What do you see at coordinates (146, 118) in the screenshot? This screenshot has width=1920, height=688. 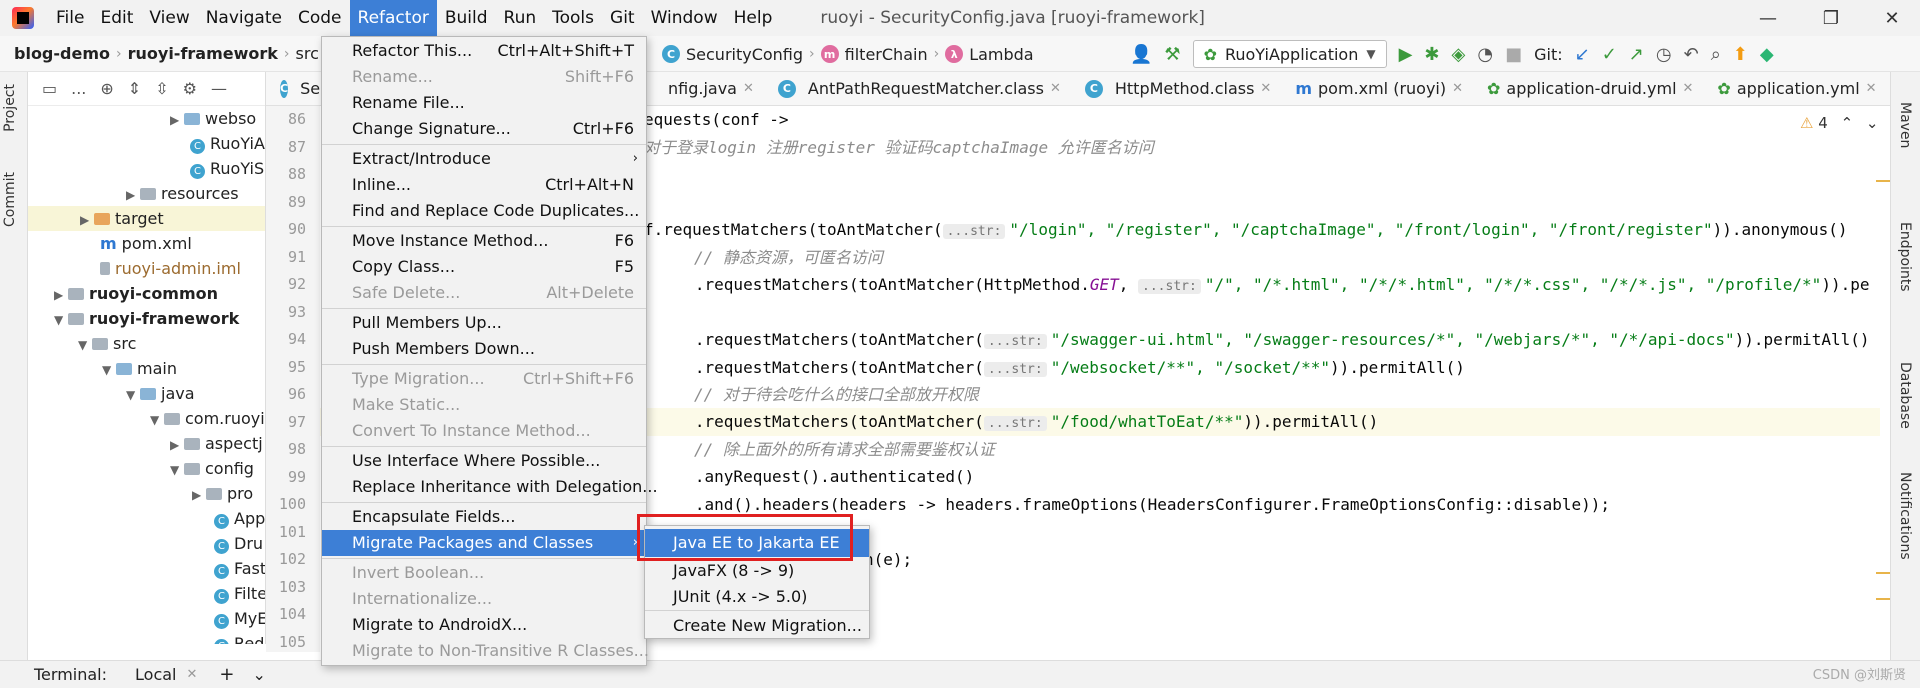 I see `tree-item: ▶ webso` at bounding box center [146, 118].